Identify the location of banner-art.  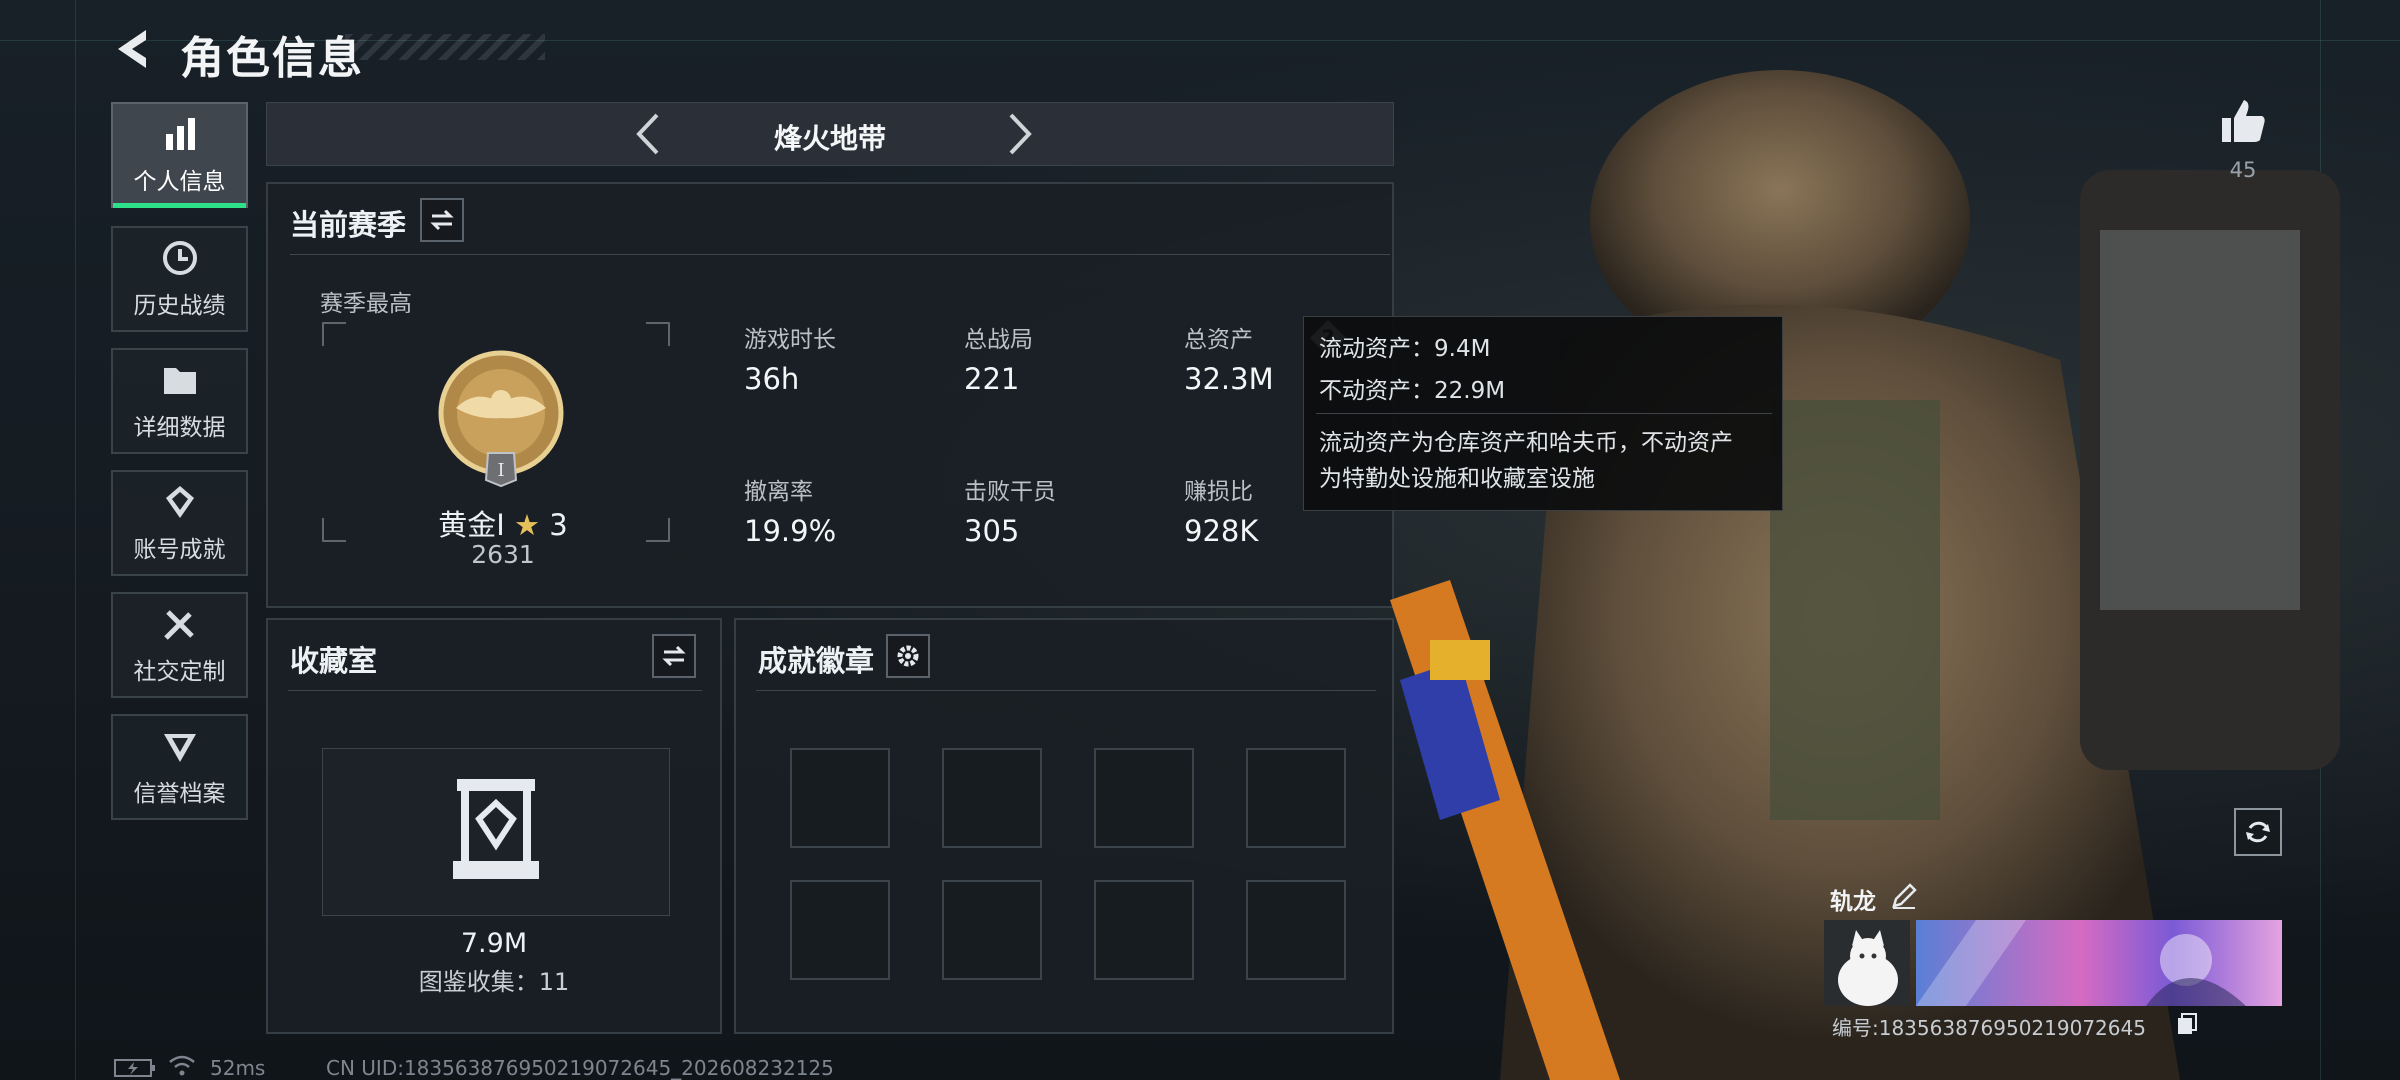
(2081, 963).